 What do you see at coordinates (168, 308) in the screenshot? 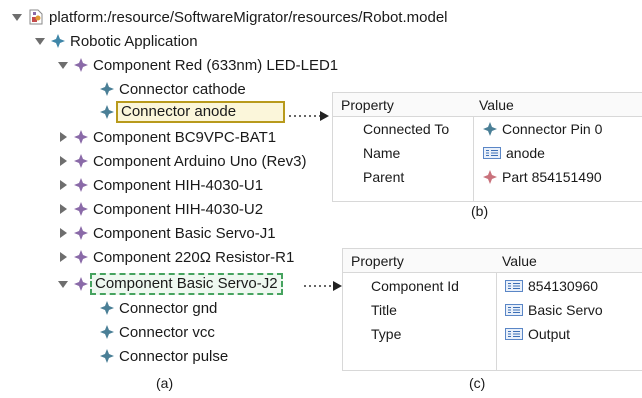
I see `tree-item-label: Connector gnd` at bounding box center [168, 308].